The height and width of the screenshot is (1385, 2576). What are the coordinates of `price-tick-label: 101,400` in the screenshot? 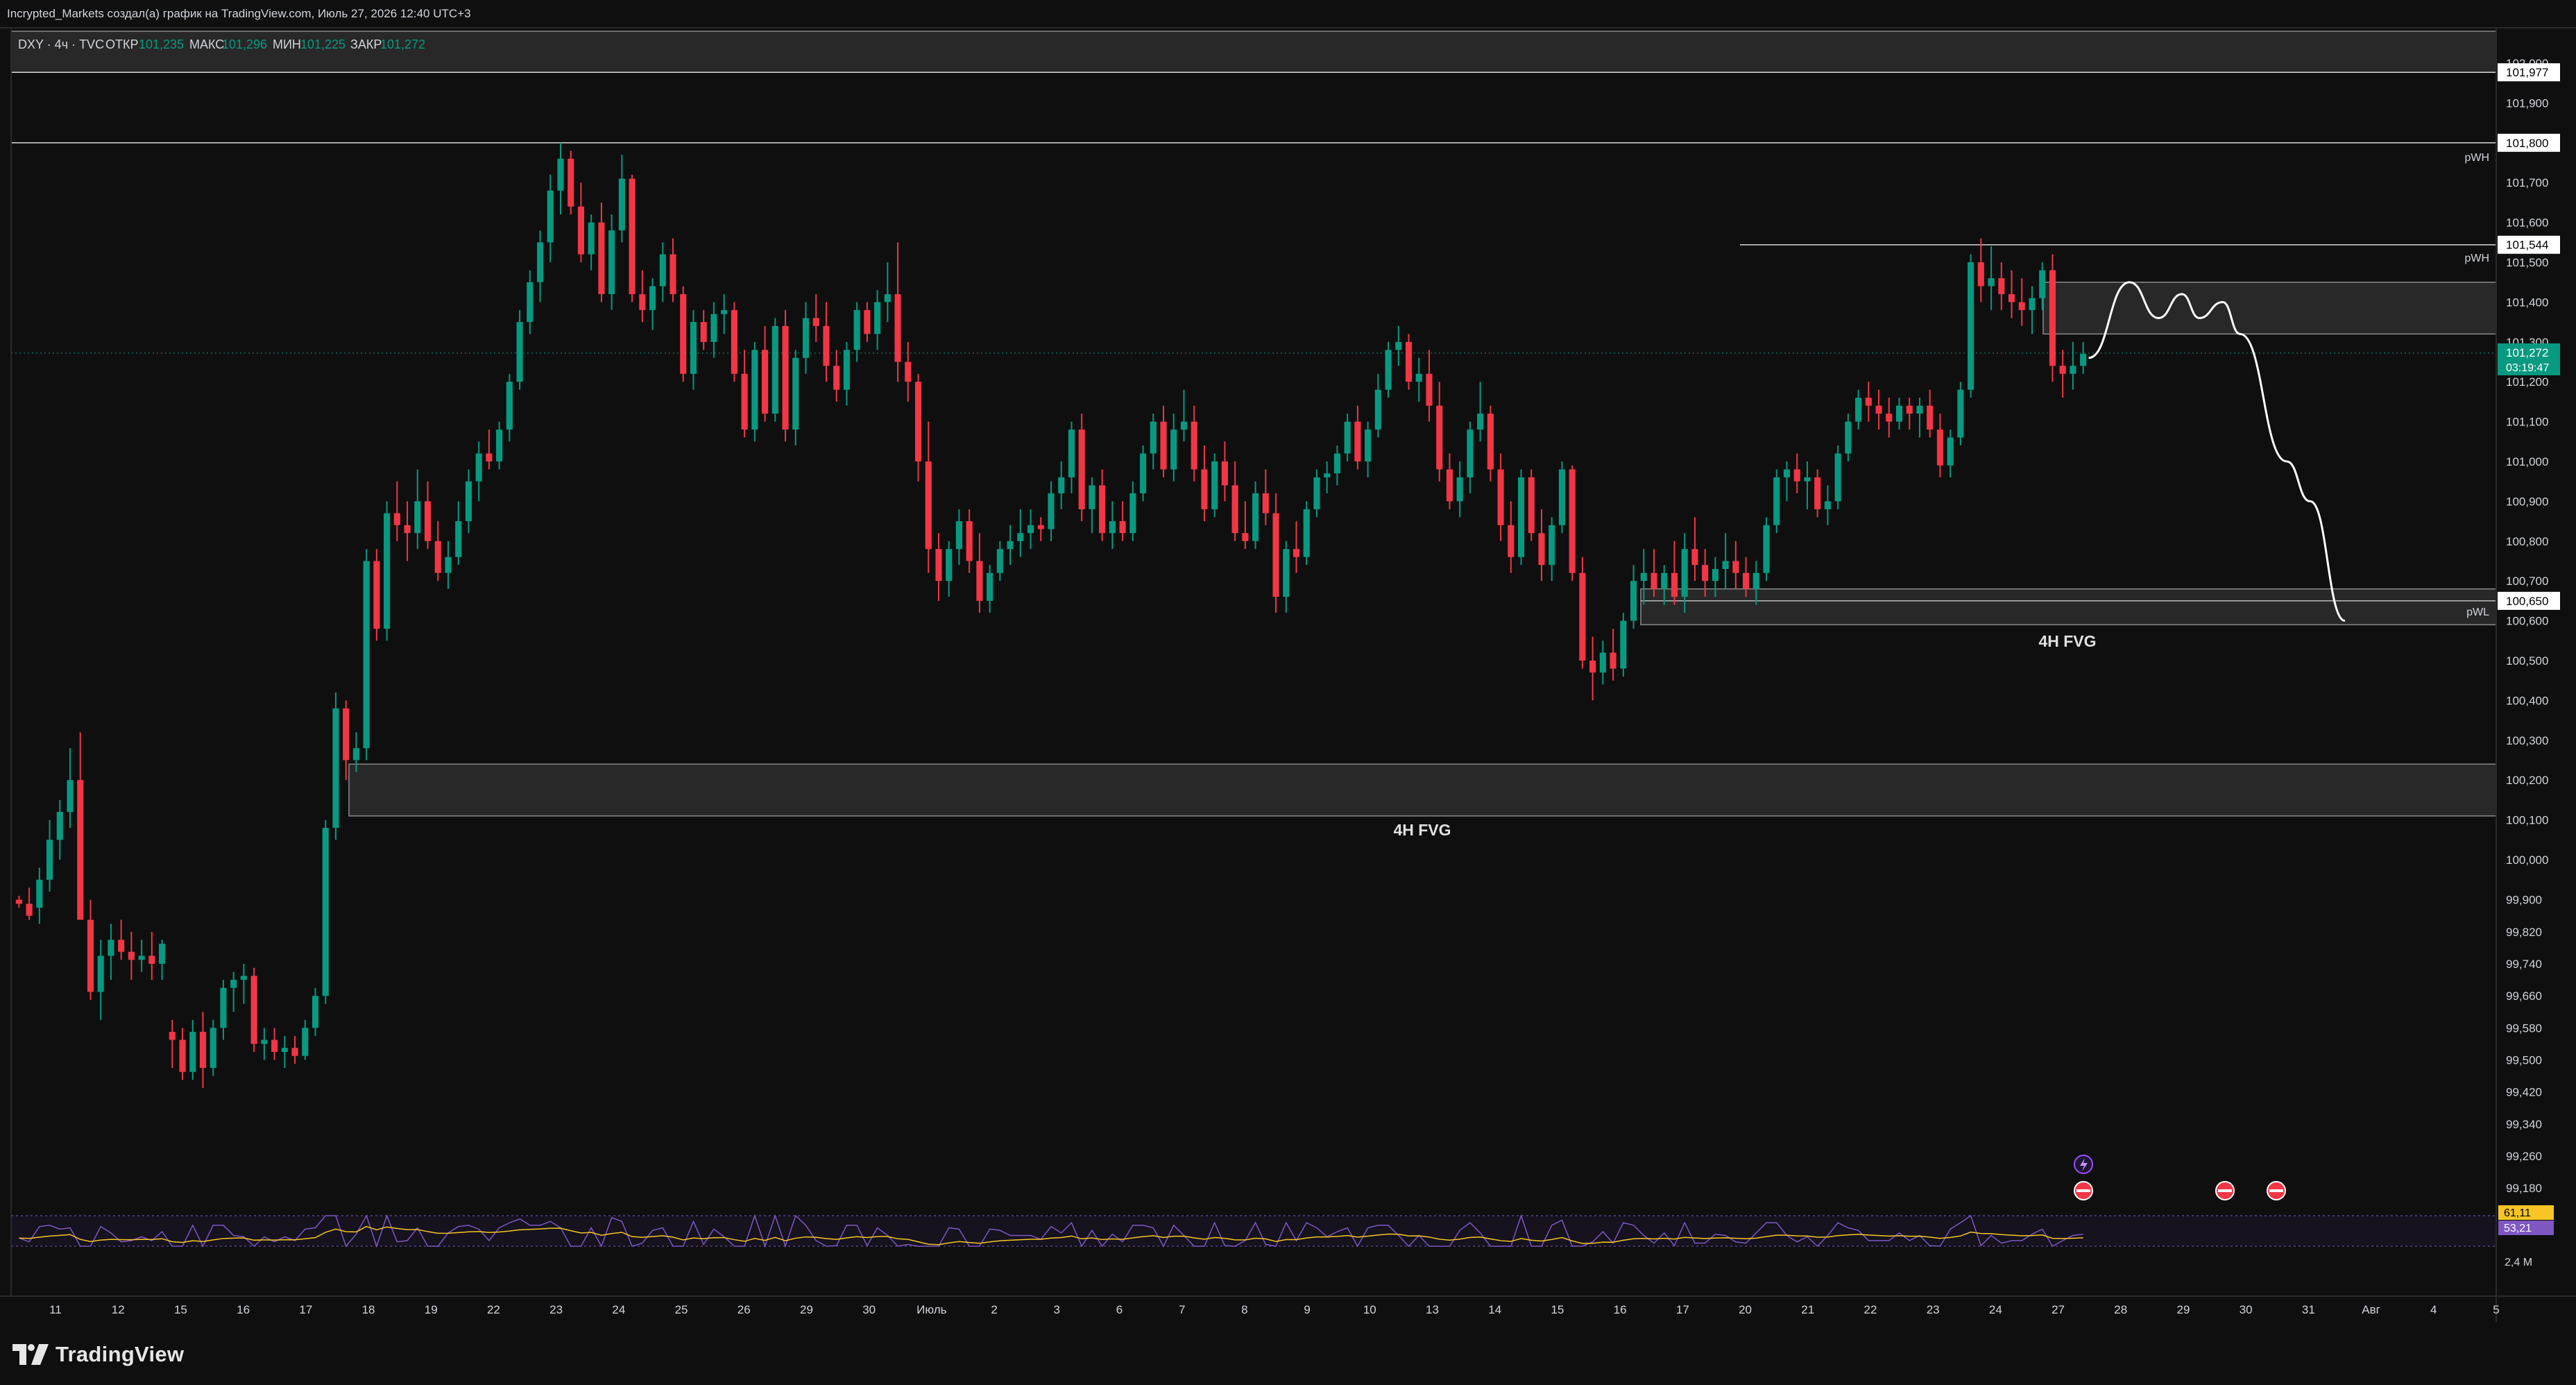 It's located at (2527, 303).